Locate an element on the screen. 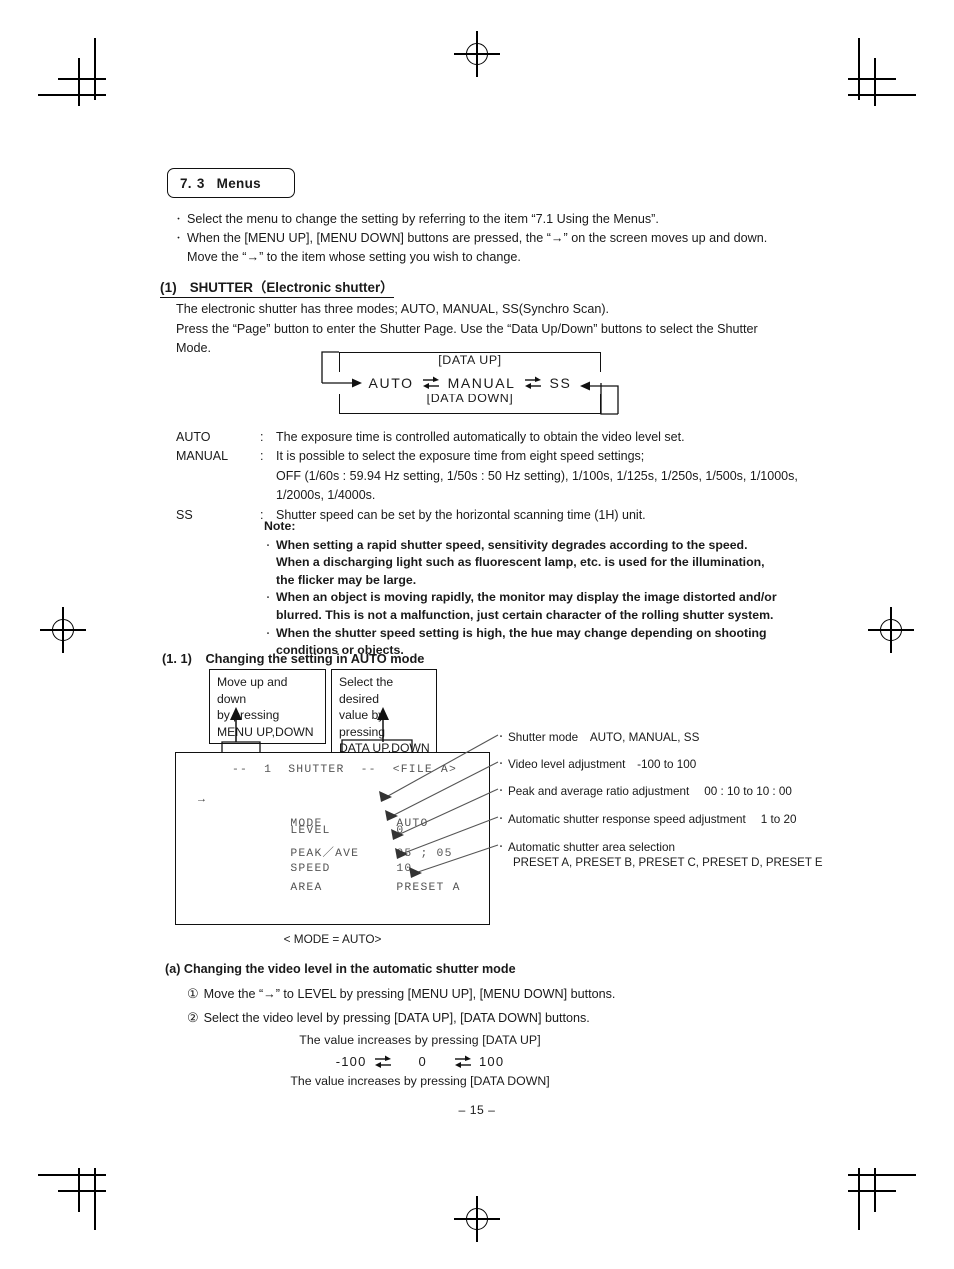 The image size is (954, 1269). value-range-scale: -100 0 100 is located at coordinates (420, 1061).